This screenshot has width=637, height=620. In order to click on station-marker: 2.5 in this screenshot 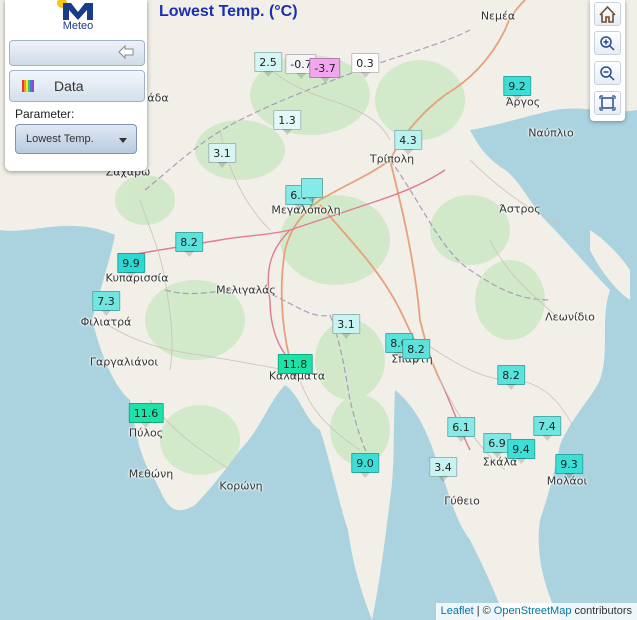, I will do `click(268, 64)`.